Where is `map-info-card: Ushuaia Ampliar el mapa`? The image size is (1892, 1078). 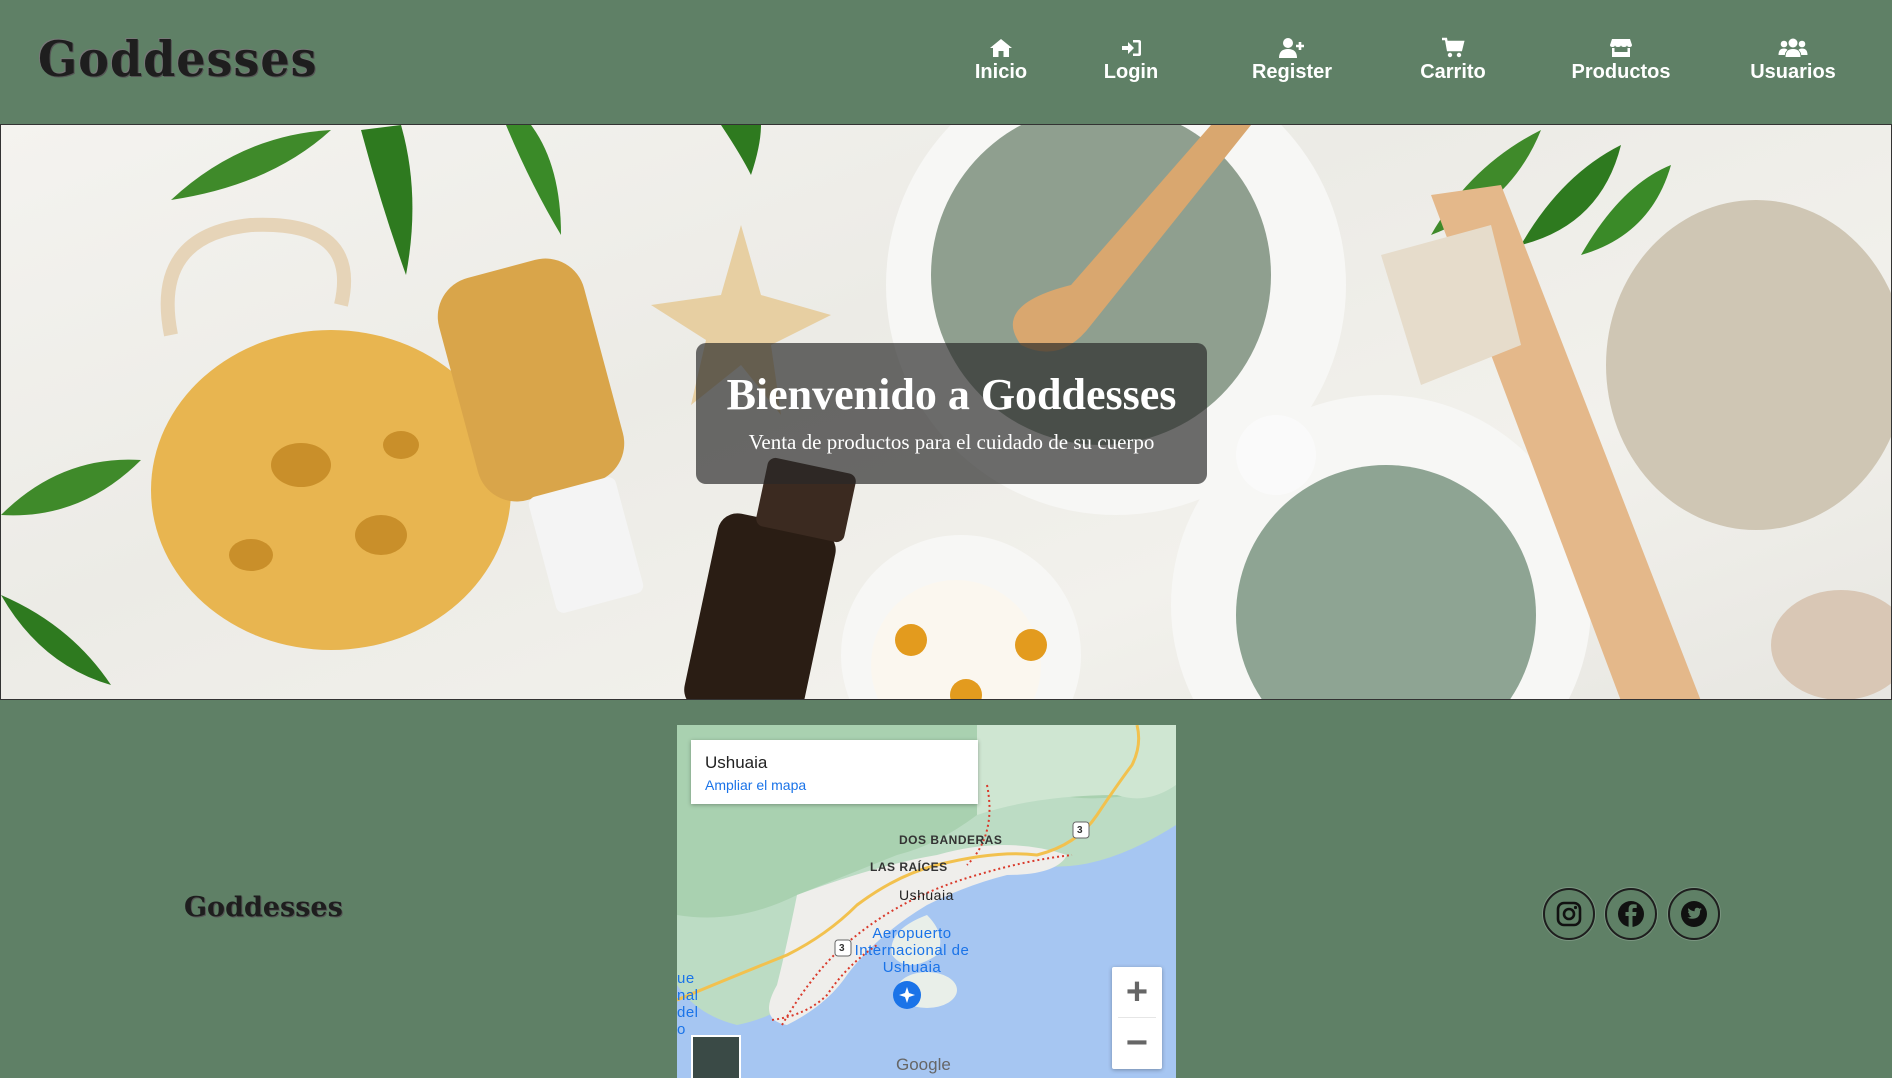
map-info-card: Ushuaia Ampliar el mapa is located at coordinates (834, 772).